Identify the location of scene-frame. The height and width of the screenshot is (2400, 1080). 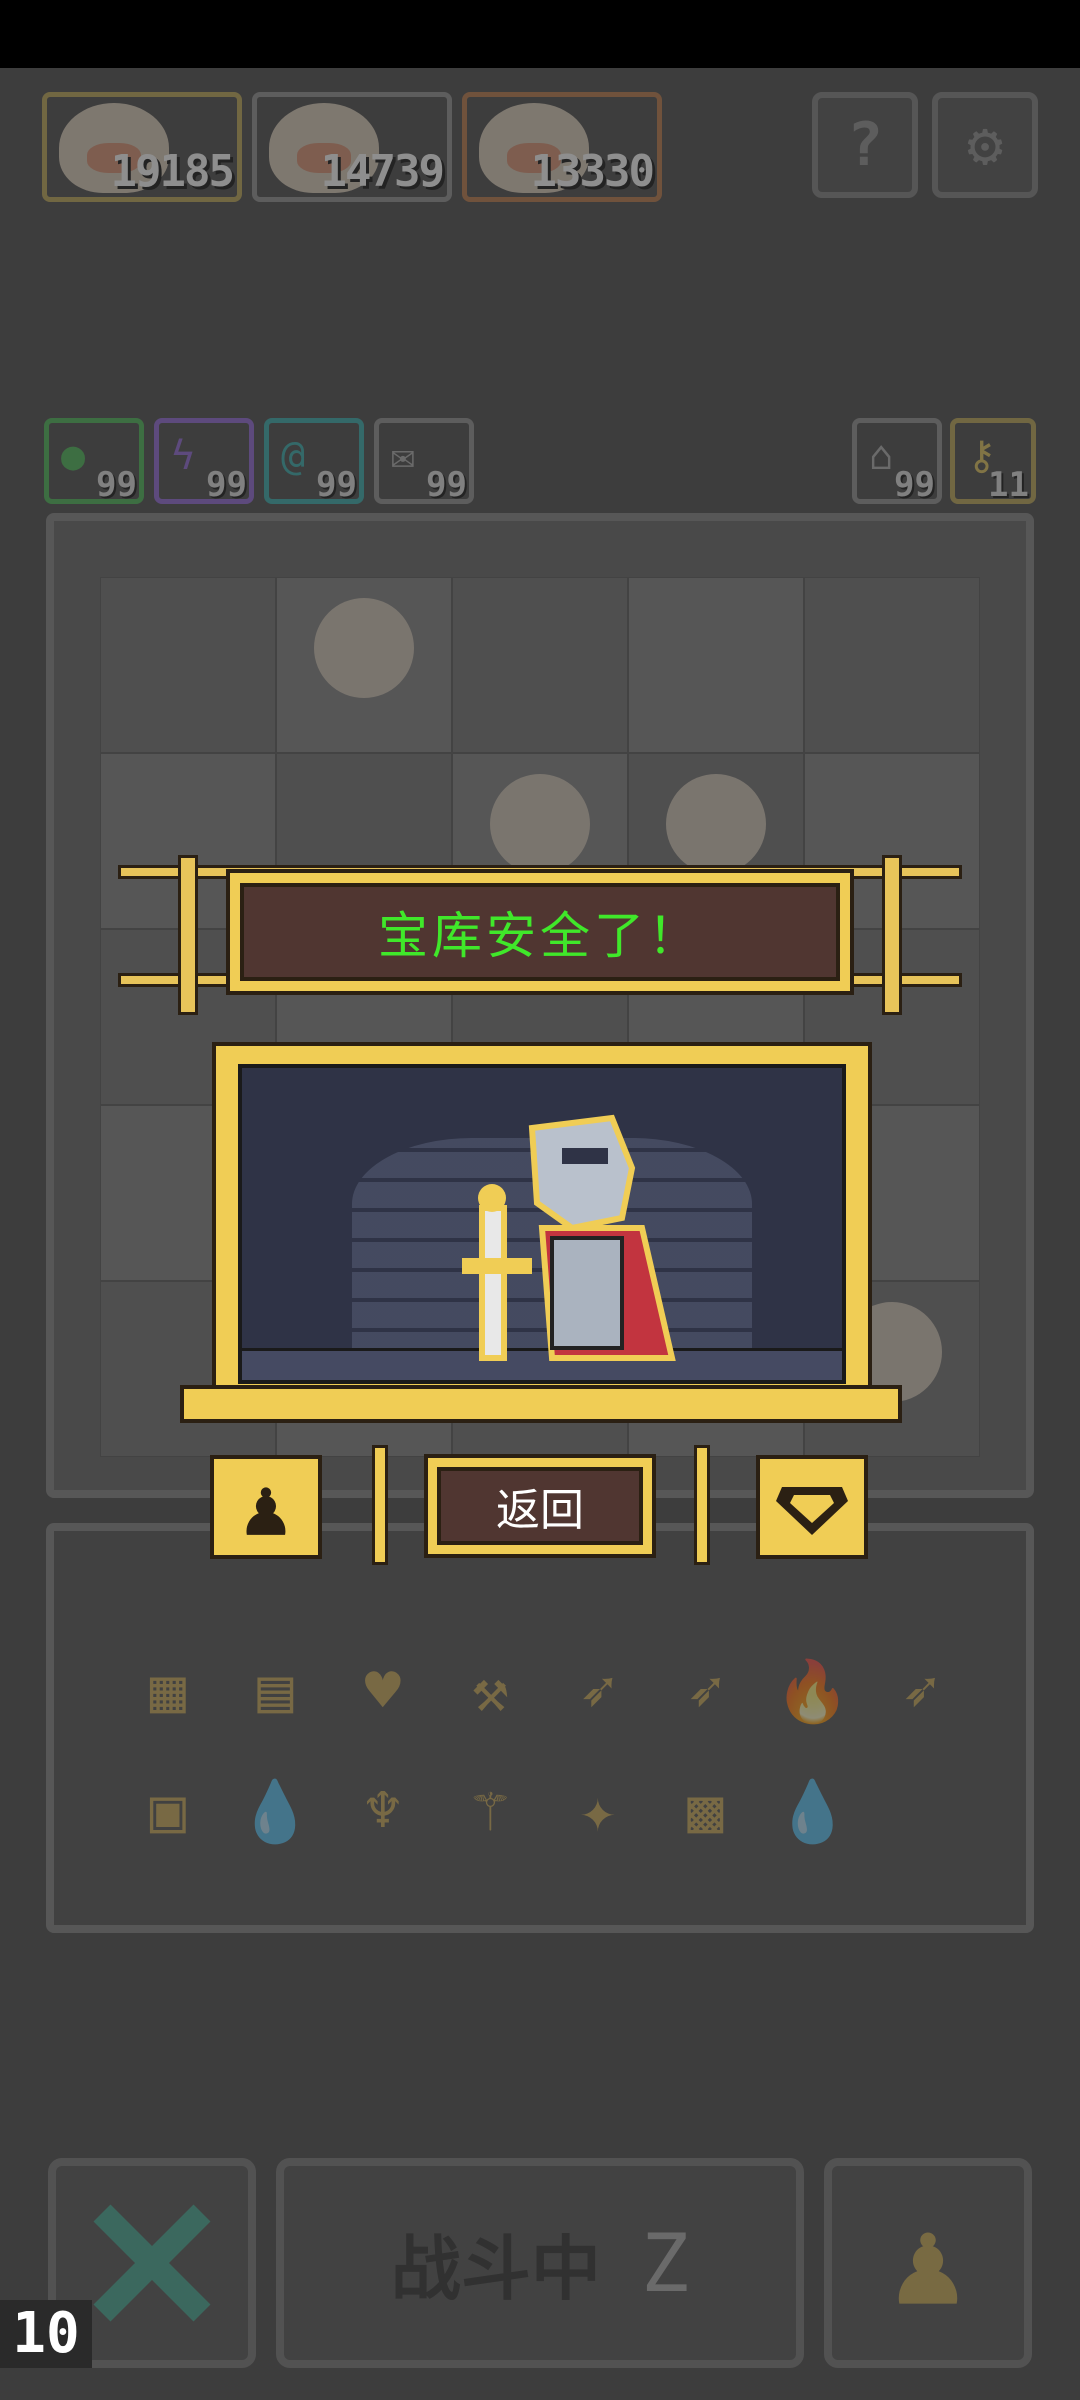
(542, 1227).